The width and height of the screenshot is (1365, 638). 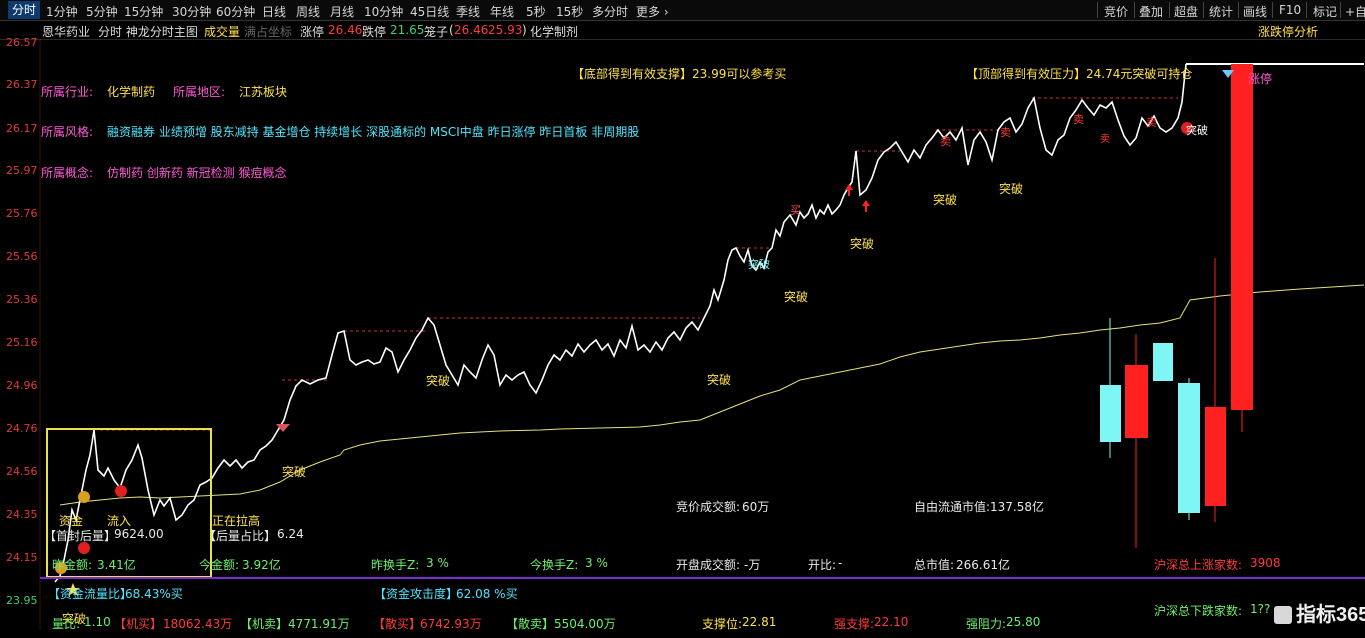 I want to click on today-turnover-label: 今换手Z:, so click(x=554, y=565).